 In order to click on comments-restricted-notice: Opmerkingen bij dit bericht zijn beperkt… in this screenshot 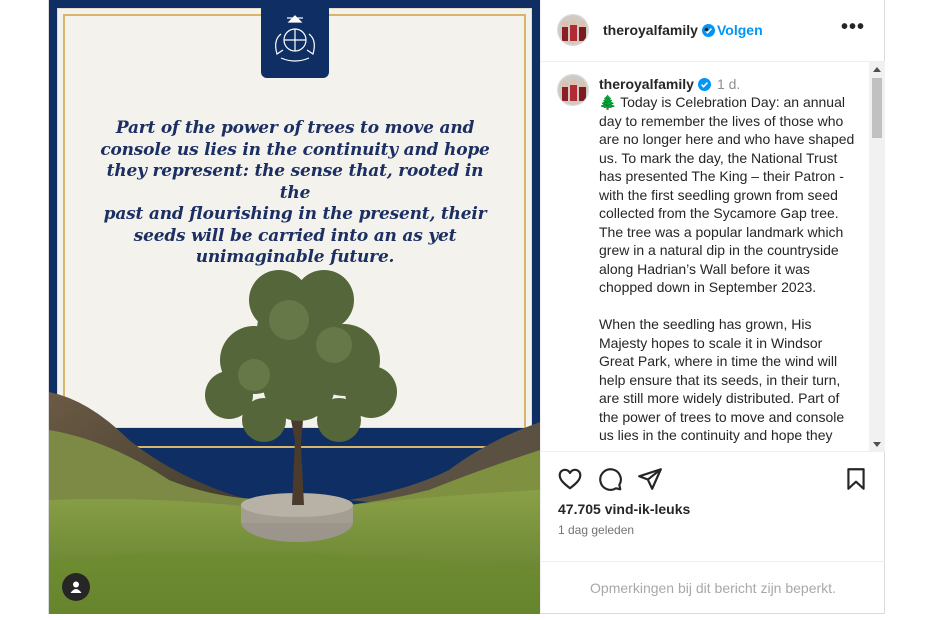, I will do `click(713, 587)`.